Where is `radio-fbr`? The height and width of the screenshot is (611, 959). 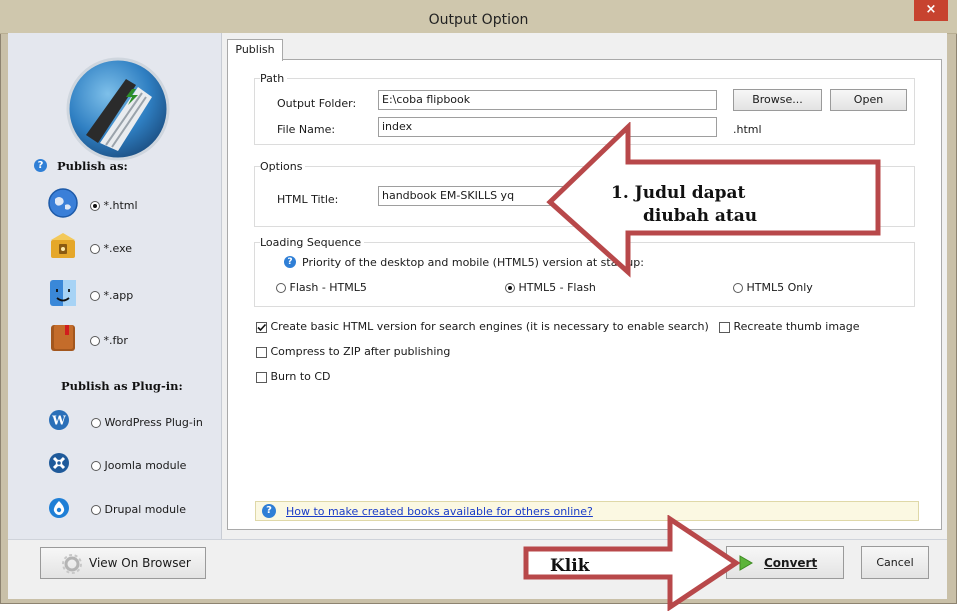 radio-fbr is located at coordinates (95, 341).